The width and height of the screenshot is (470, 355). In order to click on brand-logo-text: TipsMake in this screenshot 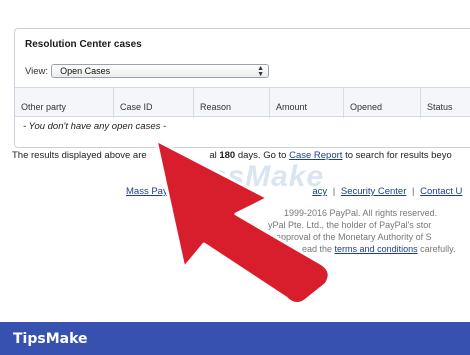, I will do `click(50, 338)`.